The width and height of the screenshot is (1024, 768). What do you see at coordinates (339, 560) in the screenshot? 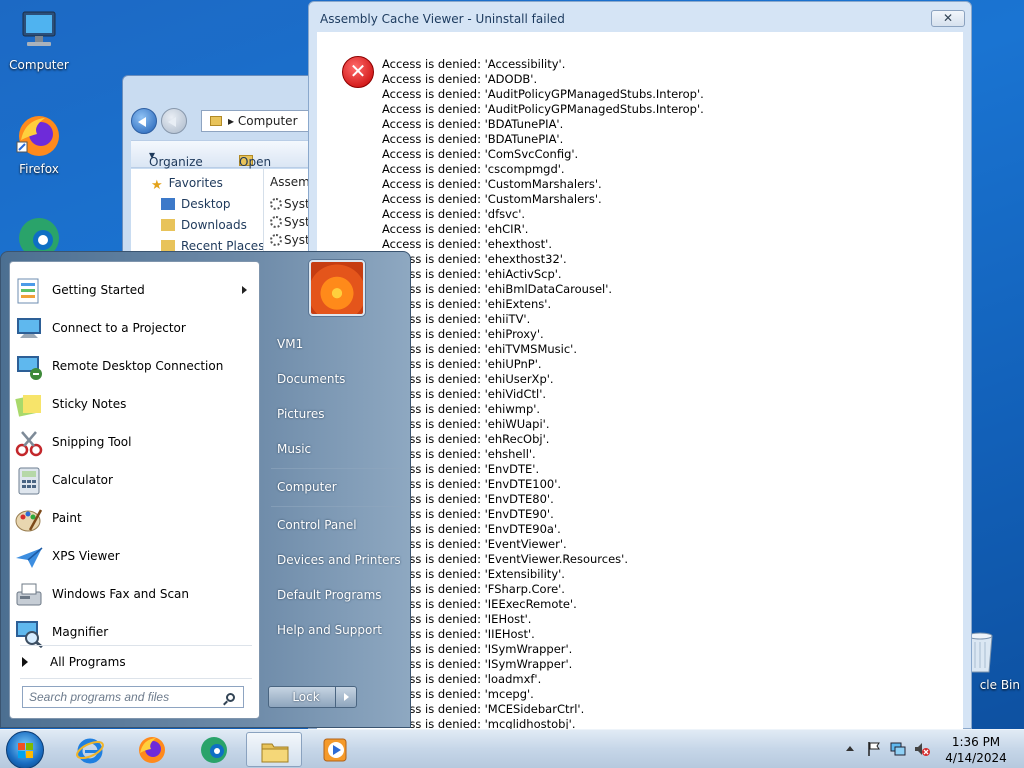
I see `start-item-devices-printers: Devices and Printers` at bounding box center [339, 560].